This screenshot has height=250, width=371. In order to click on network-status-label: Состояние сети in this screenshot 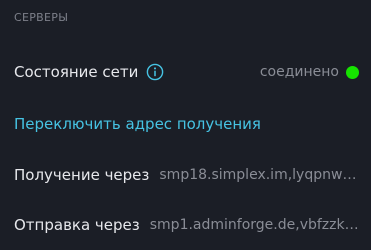, I will do `click(76, 72)`.